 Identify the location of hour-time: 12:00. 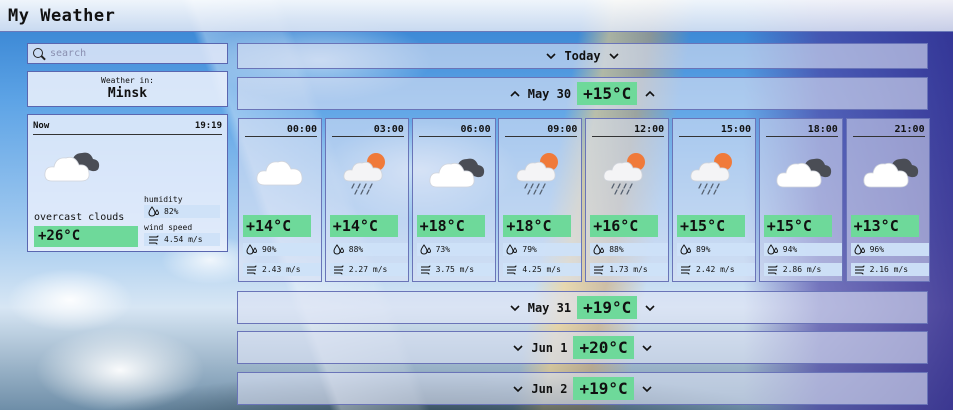
(628, 130).